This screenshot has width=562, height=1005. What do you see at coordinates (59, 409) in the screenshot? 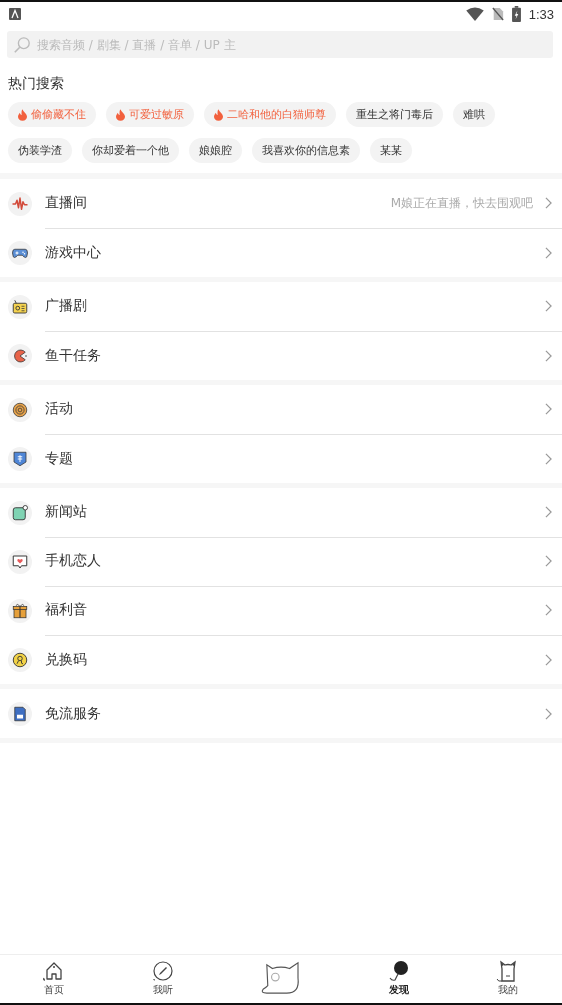
I see `menu-label: 活动` at bounding box center [59, 409].